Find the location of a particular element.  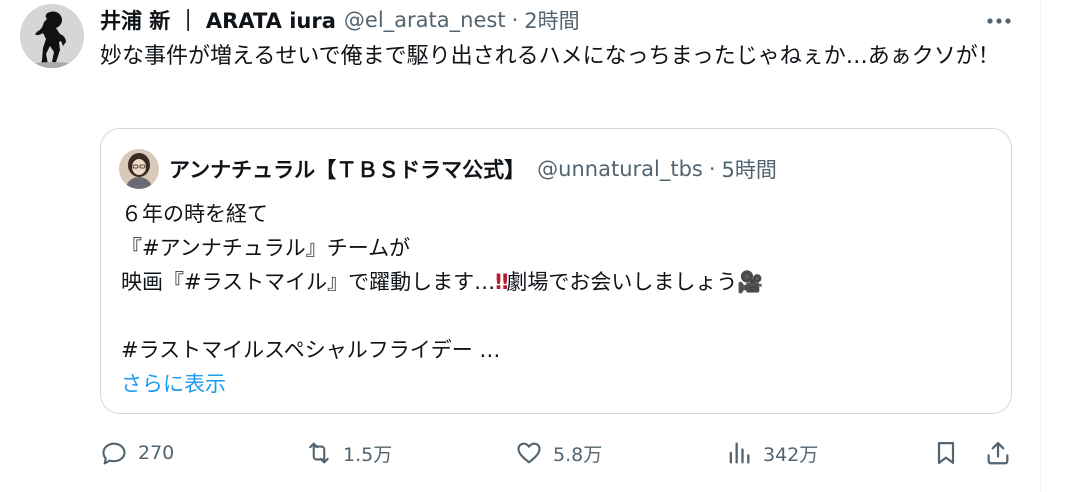

views-count: 342万 is located at coordinates (791, 454).